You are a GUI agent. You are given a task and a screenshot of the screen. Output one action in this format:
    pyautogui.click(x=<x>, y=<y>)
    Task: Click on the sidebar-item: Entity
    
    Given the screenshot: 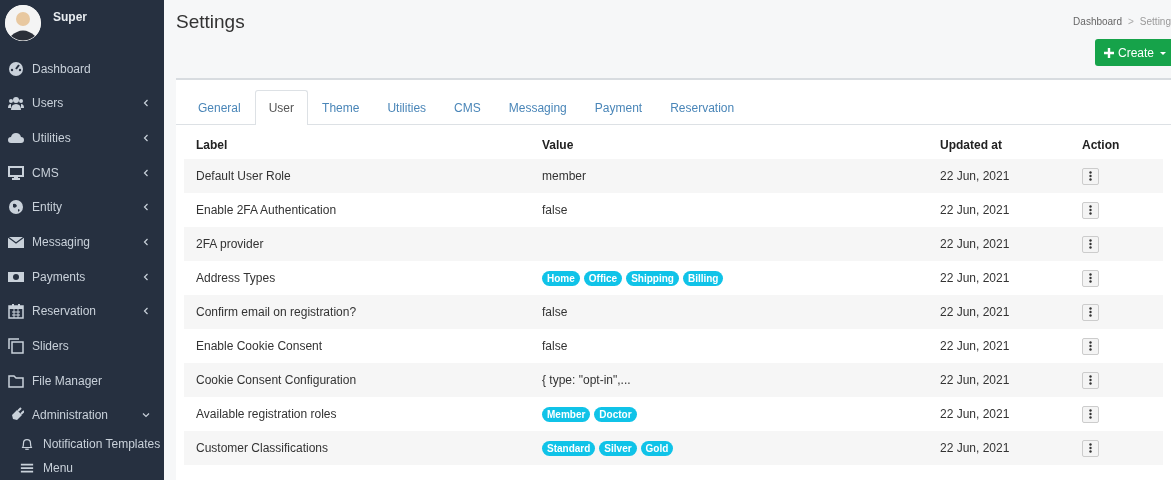 What is the action you would take?
    pyautogui.click(x=82, y=207)
    